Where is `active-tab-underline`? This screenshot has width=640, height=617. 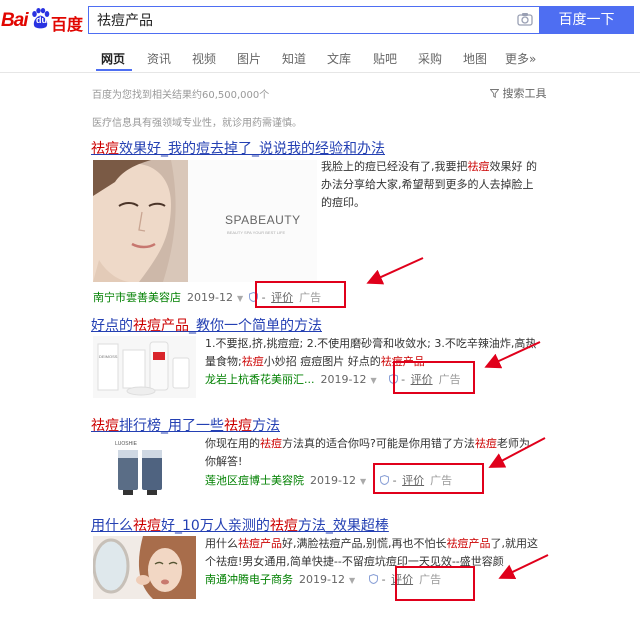 active-tab-underline is located at coordinates (114, 70).